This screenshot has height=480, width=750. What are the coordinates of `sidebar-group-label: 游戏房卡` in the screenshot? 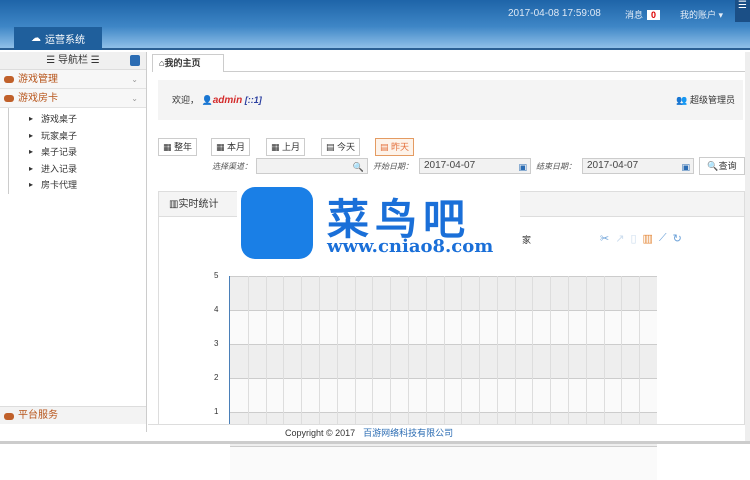 It's located at (38, 98).